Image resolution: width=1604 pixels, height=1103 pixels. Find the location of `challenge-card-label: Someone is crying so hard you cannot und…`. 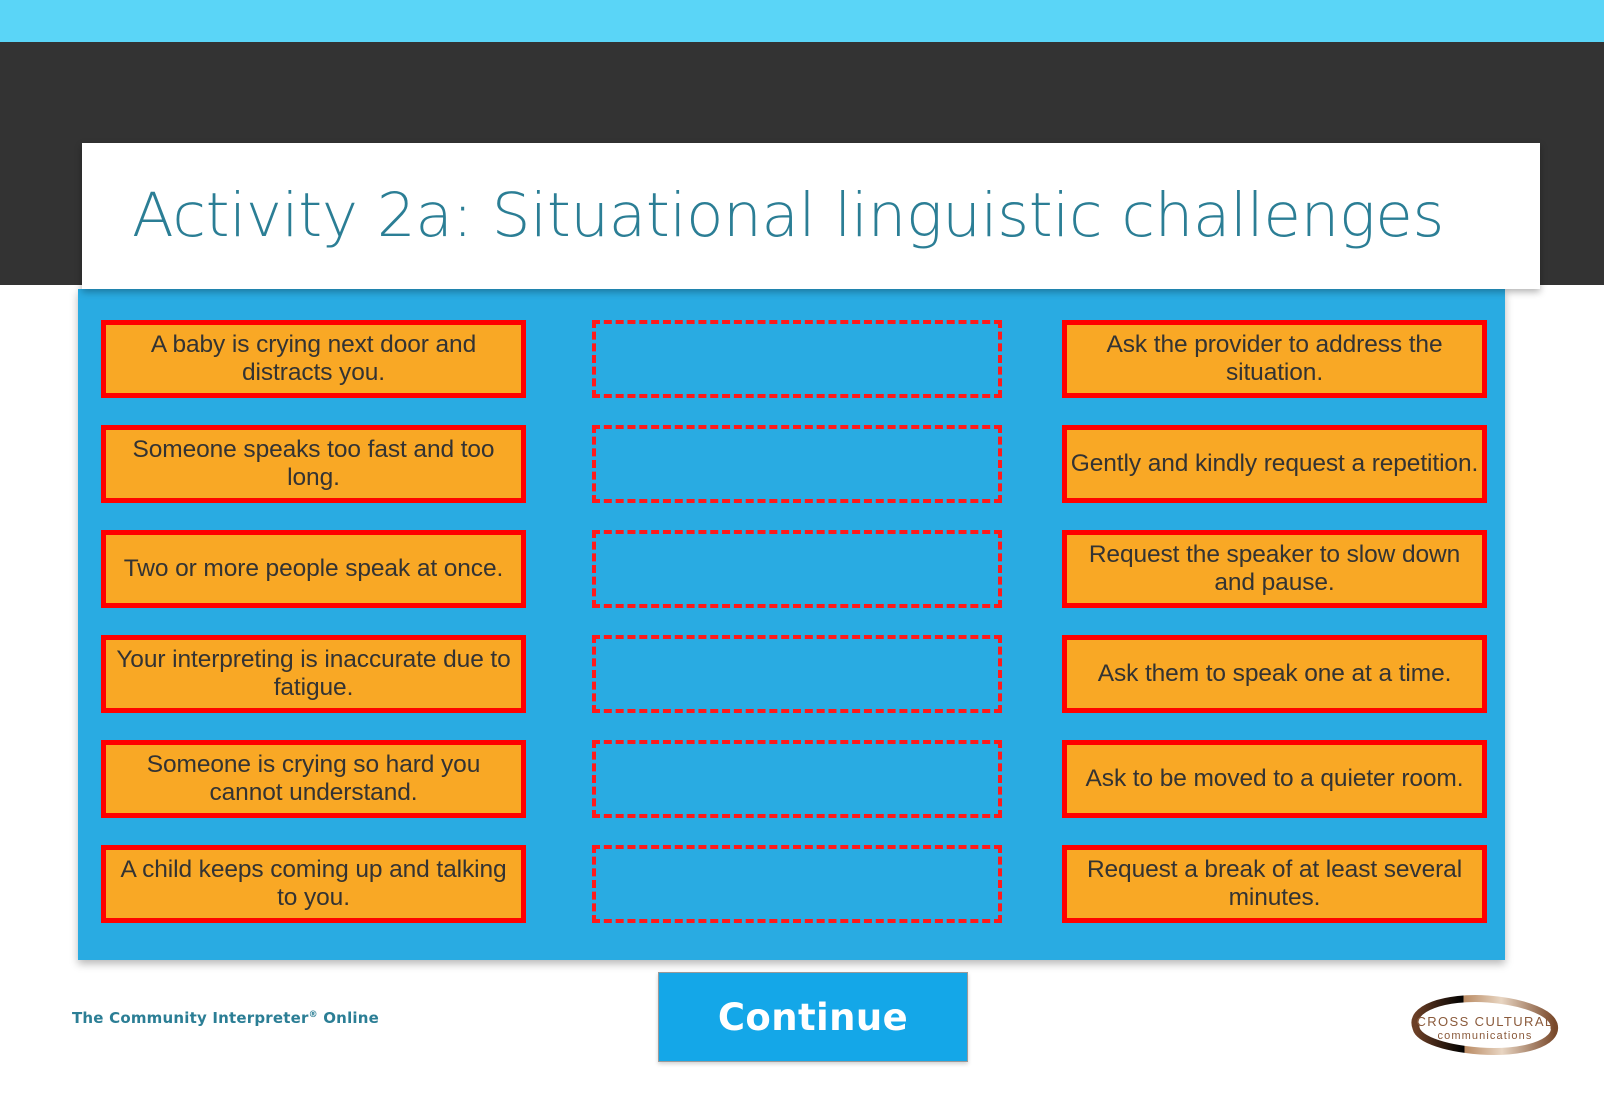

challenge-card-label: Someone is crying so hard you cannot und… is located at coordinates (313, 778).